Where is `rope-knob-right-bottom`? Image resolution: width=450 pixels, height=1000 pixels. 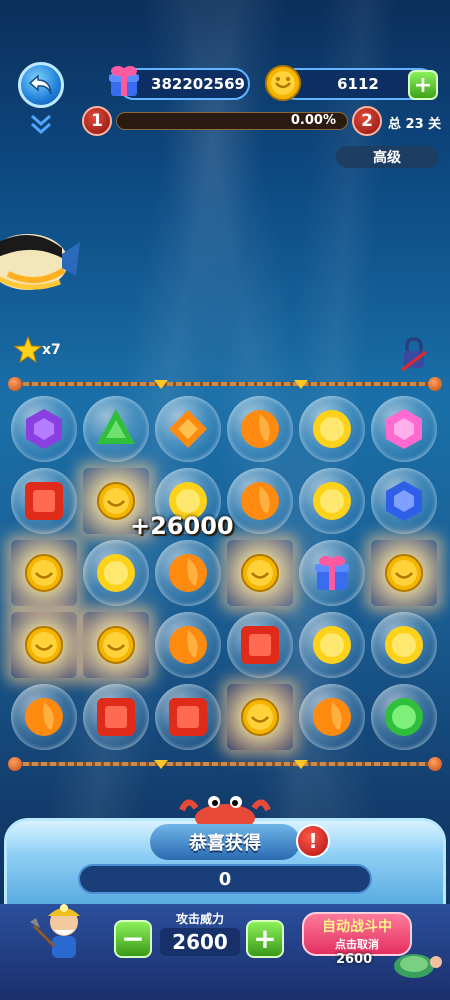
rope-knob-right-bottom is located at coordinates (435, 764).